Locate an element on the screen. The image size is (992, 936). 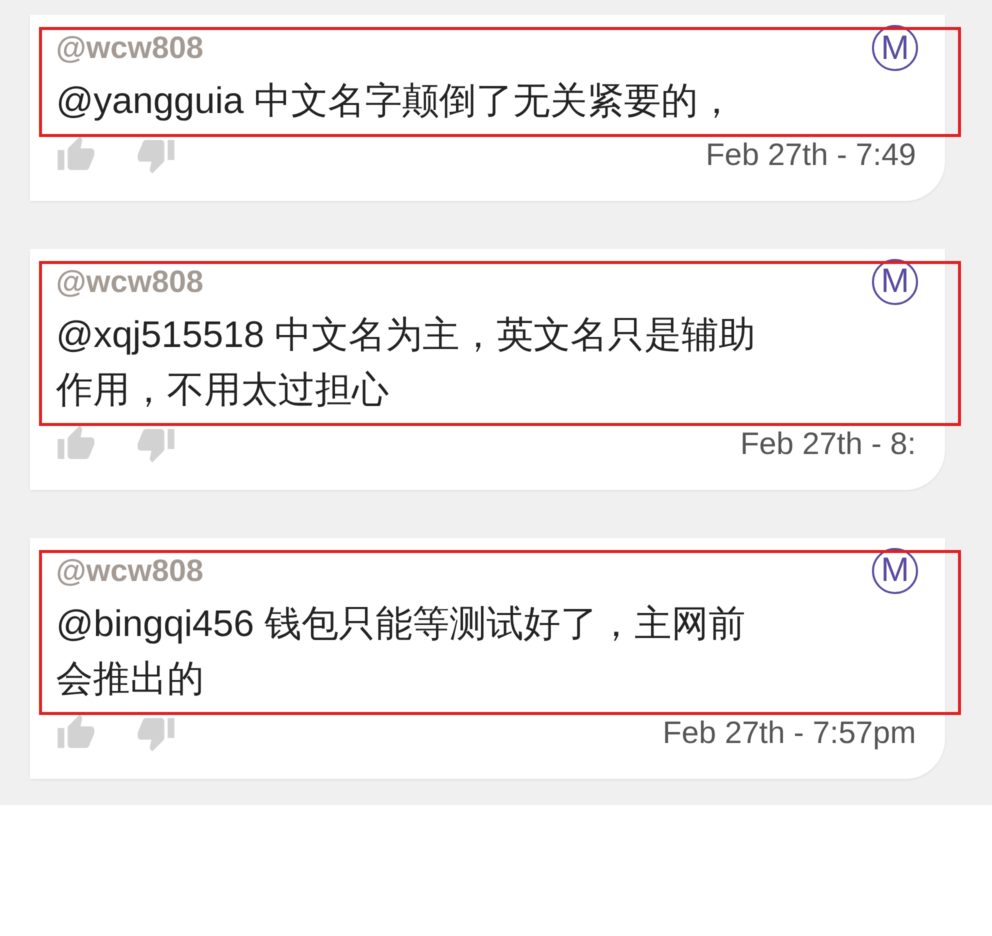
timestamp: Feb 27th - 8: is located at coordinates (828, 444).